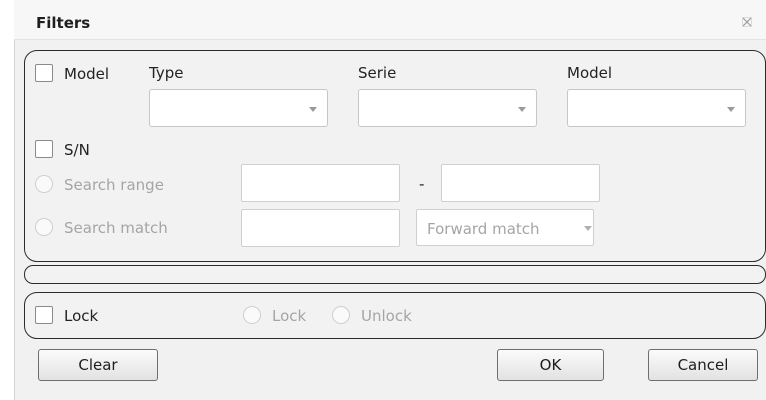  I want to click on lock-radio, so click(252, 315).